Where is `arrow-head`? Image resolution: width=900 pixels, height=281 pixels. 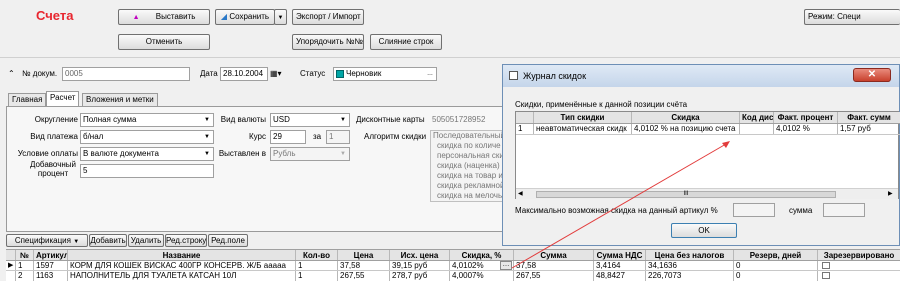 arrow-head is located at coordinates (726, 144).